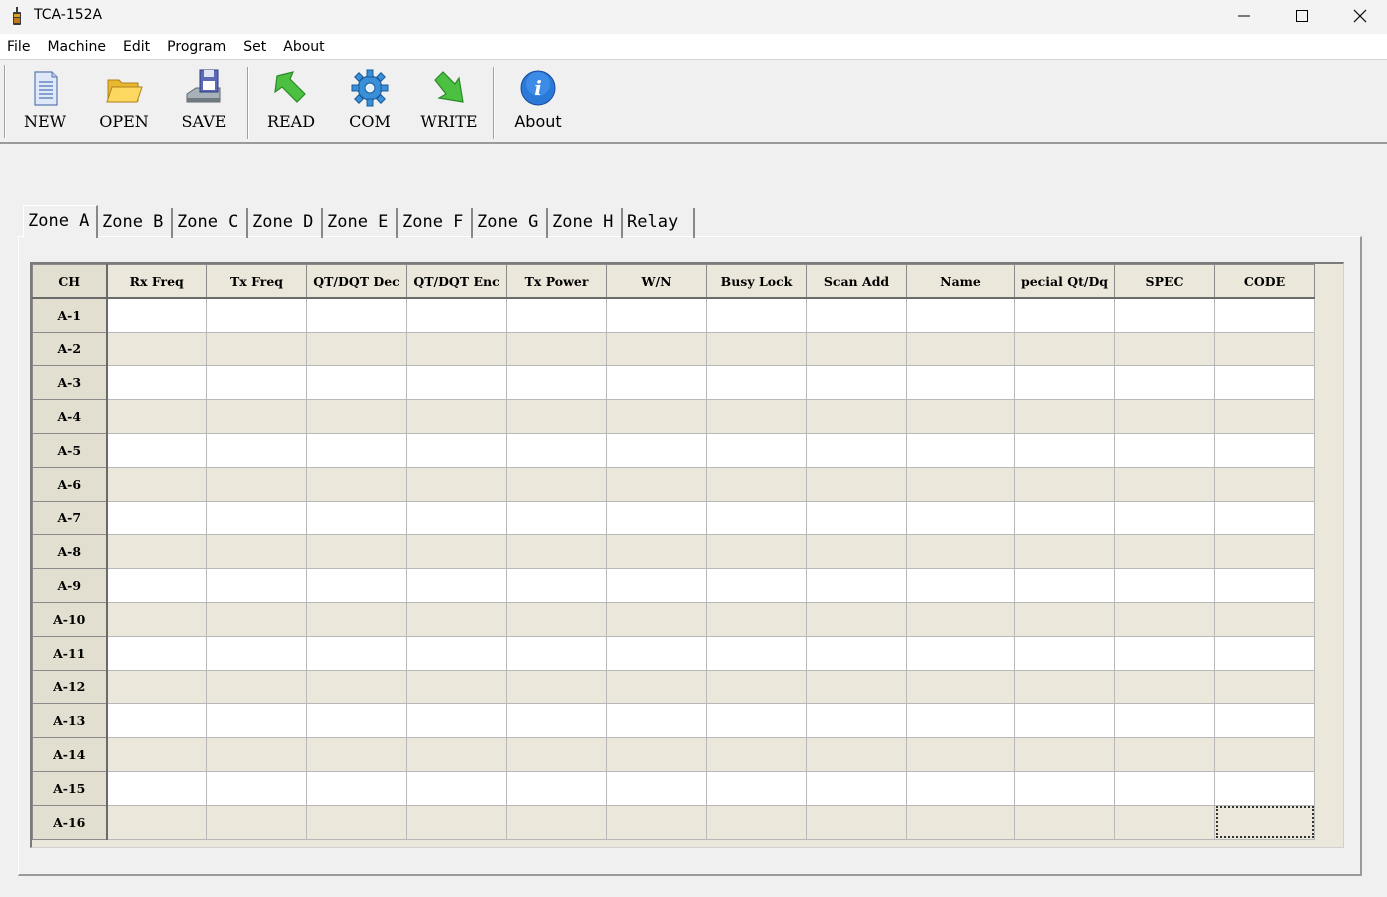 This screenshot has height=897, width=1387. What do you see at coordinates (538, 102) in the screenshot?
I see `about-button: i About` at bounding box center [538, 102].